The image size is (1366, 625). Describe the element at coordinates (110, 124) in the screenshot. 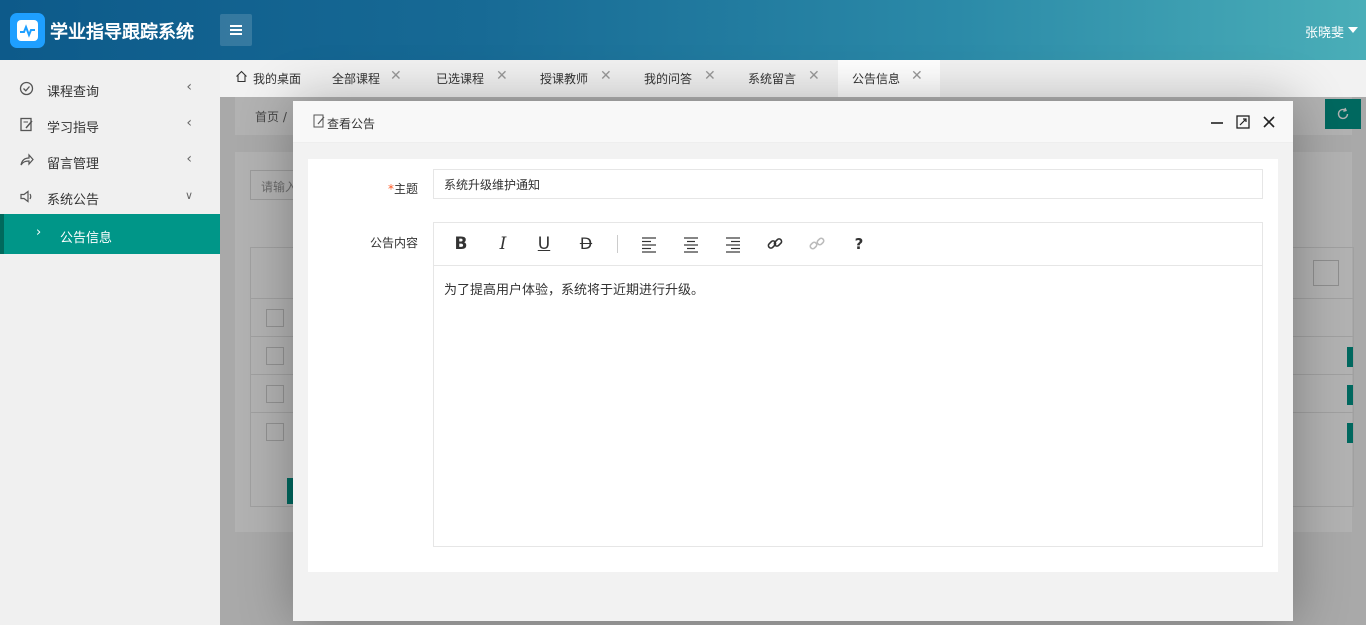

I see `sidebar-item-study-guide: 学习指导 ‹` at that location.